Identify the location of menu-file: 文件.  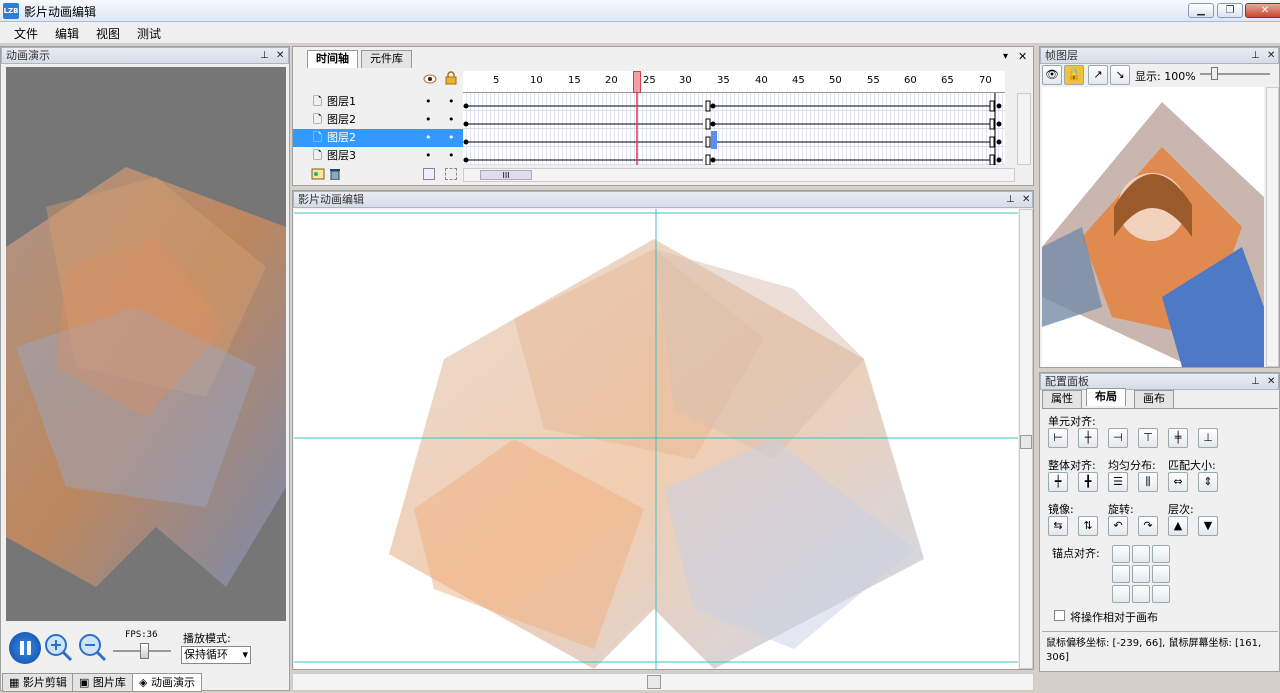
(26, 33).